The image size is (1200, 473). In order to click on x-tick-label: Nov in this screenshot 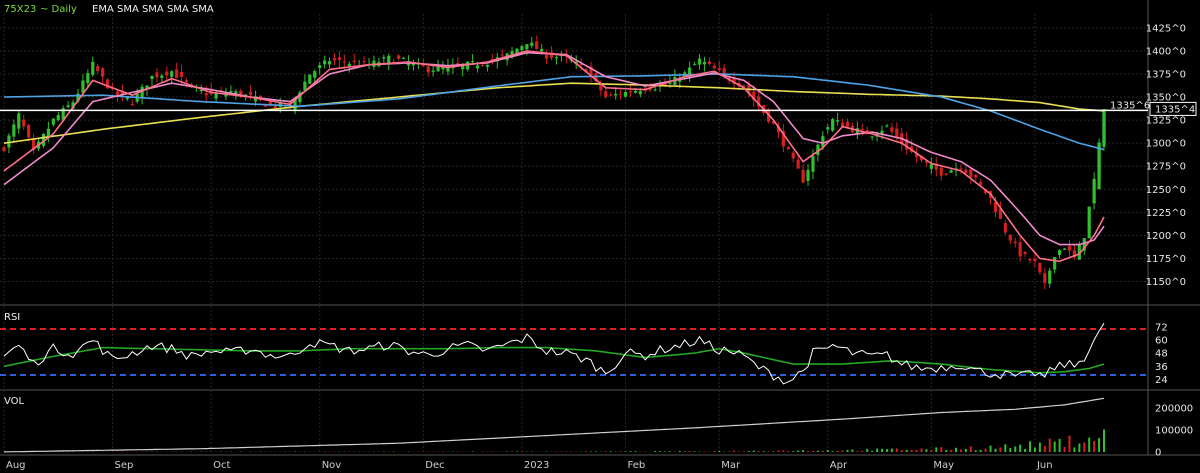, I will do `click(332, 465)`.